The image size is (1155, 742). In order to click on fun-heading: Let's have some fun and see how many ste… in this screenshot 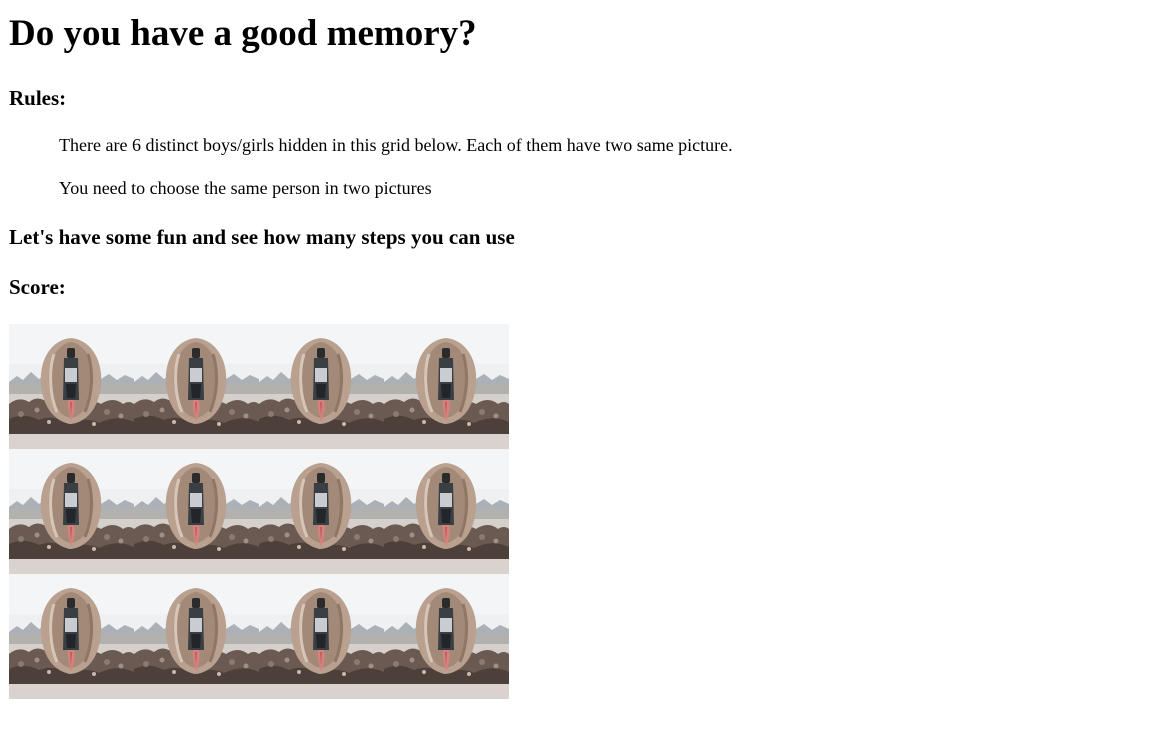, I will do `click(262, 237)`.